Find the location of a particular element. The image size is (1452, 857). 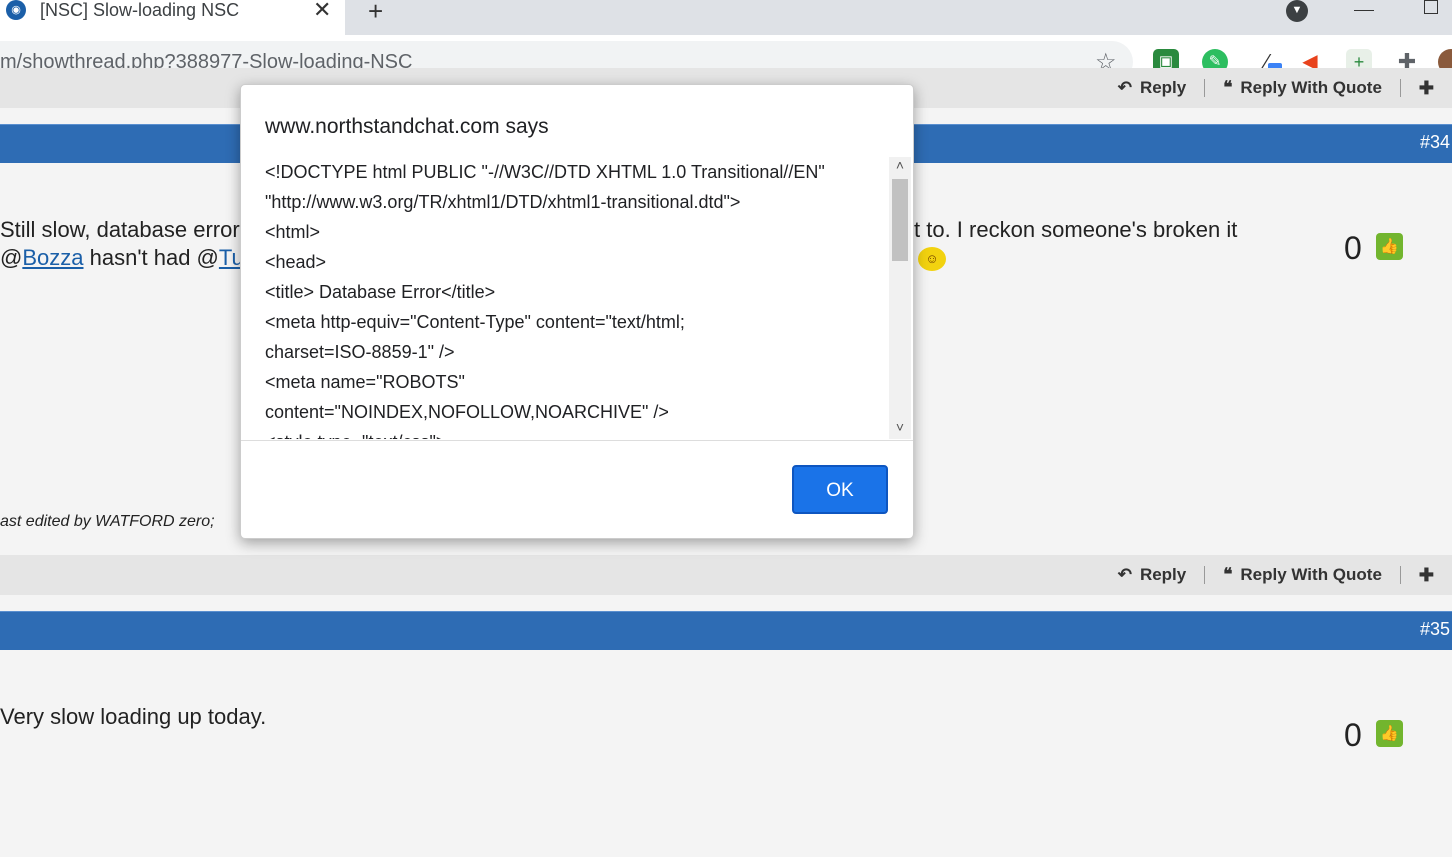

tab-title: [NSC] Slow-loading NSC is located at coordinates (140, 10).